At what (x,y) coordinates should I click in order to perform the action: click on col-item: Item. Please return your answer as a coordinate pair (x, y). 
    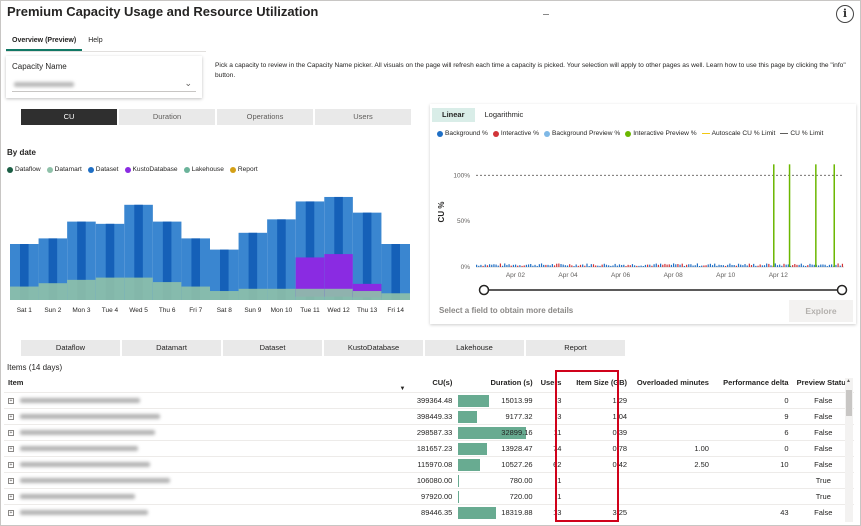
    Looking at the image, I should click on (198, 383).